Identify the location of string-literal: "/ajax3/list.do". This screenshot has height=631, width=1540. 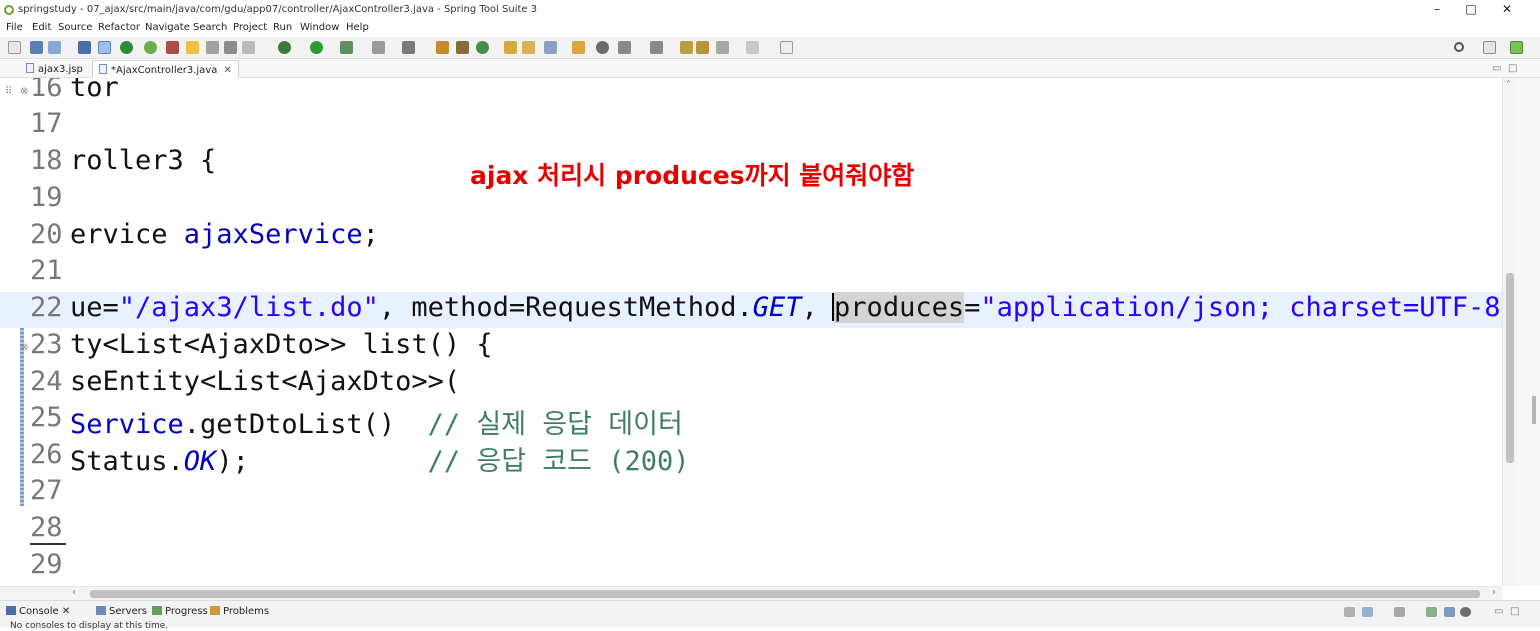
(248, 307).